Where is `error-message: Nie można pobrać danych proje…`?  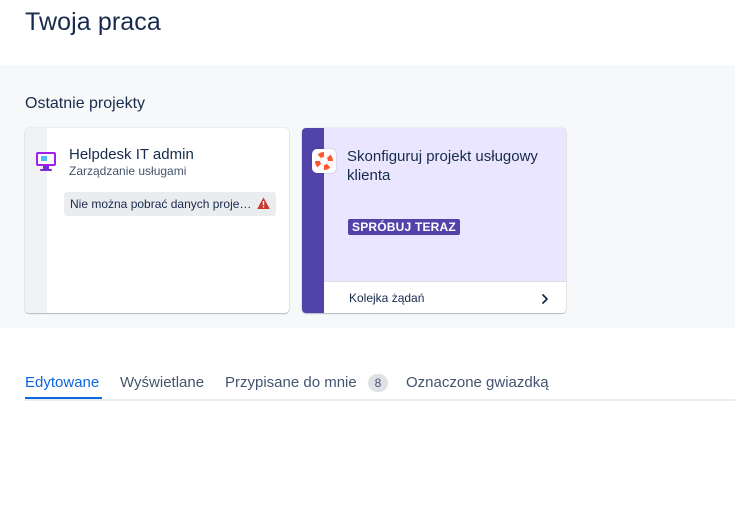
error-message: Nie można pobrać danych proje… is located at coordinates (170, 204).